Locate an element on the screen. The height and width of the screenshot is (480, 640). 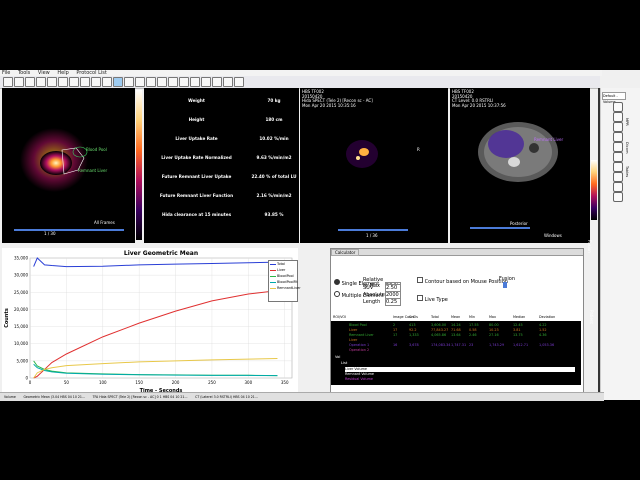
stats-row-name: Blood Pool is located at coordinates (358, 325).